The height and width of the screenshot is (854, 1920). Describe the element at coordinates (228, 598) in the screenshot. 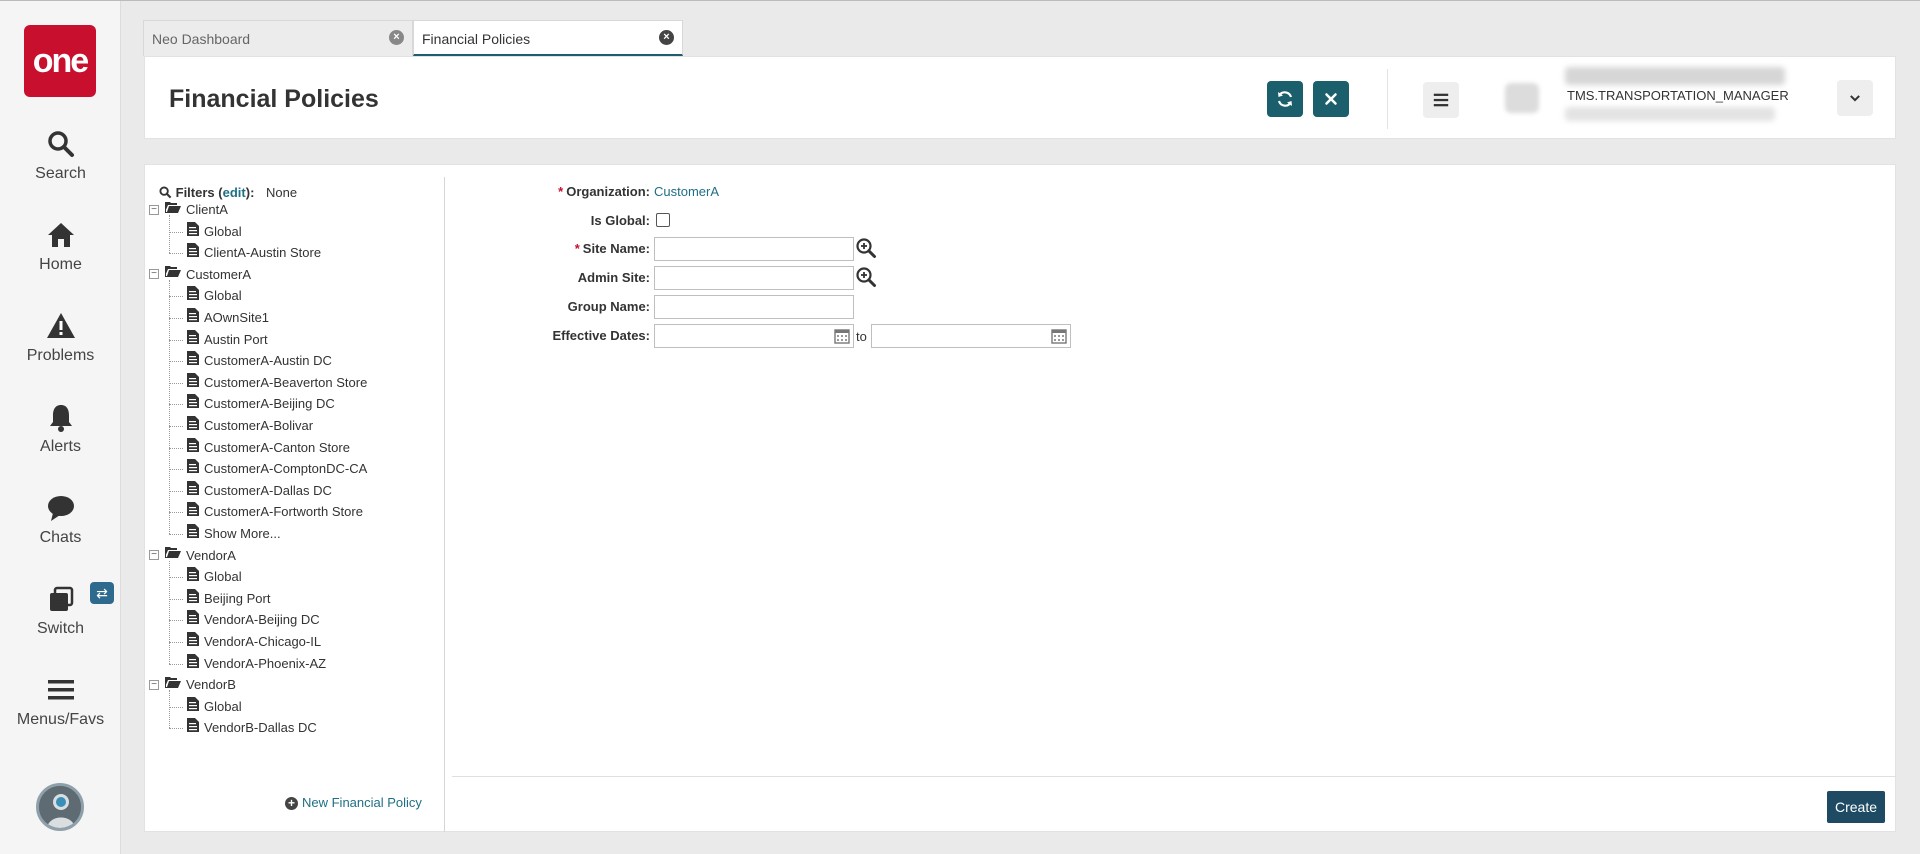

I see `tree-item: Beijing Port` at that location.